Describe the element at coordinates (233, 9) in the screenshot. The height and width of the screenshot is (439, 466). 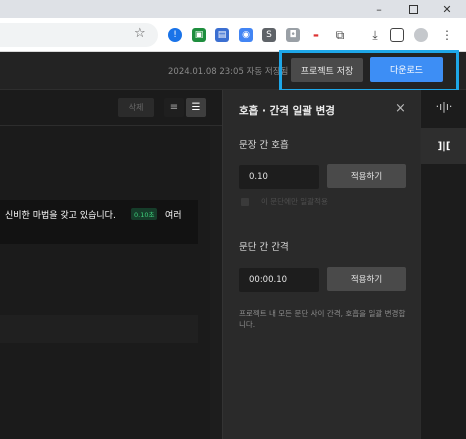
I see `browser-titlebar: – ✕` at that location.